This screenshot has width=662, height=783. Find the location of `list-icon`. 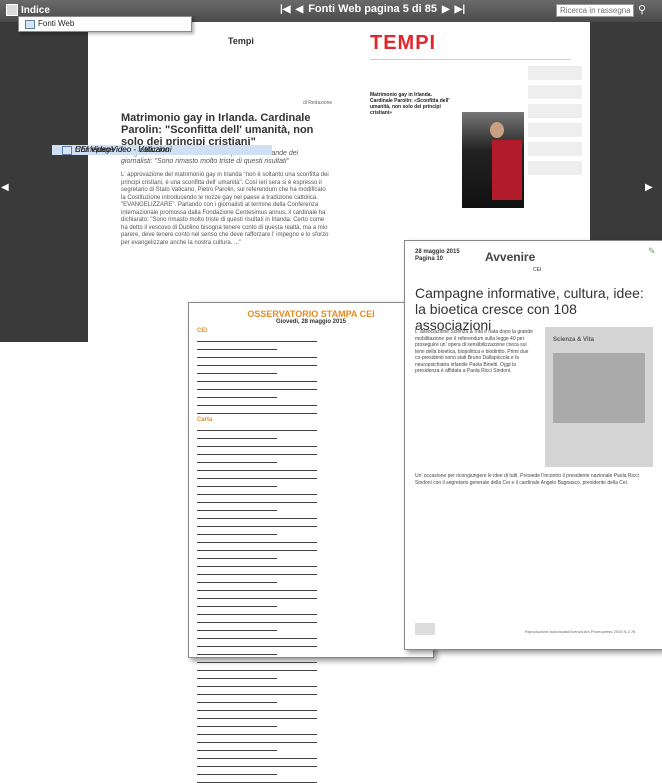

list-icon is located at coordinates (12, 10).